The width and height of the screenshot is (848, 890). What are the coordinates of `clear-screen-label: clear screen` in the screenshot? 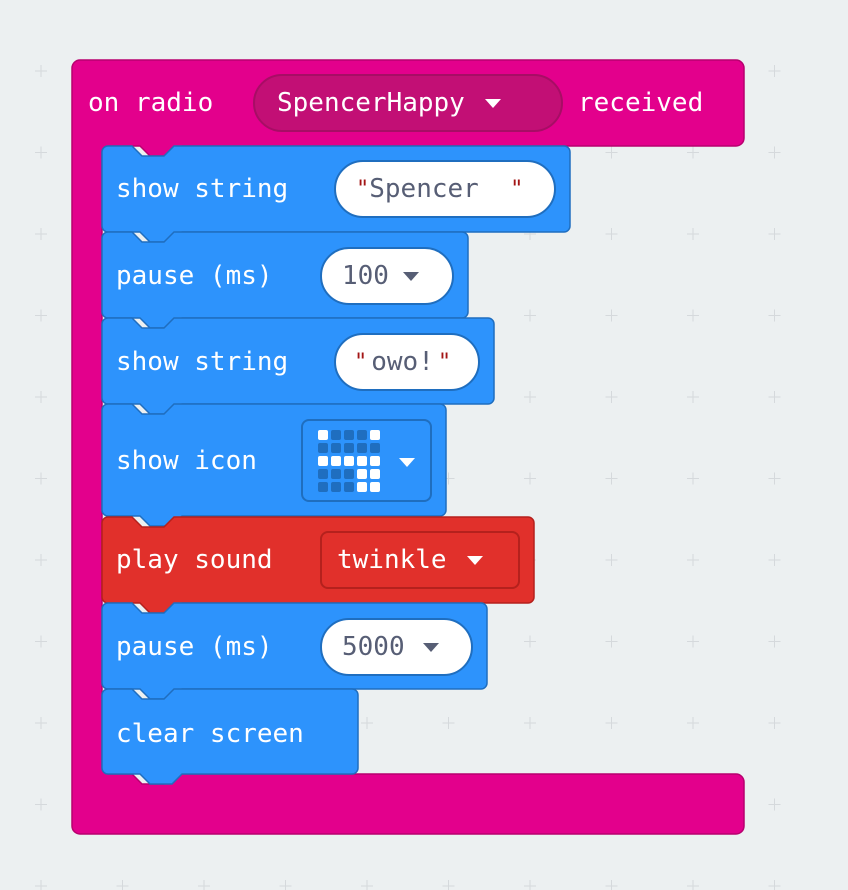 It's located at (210, 734).